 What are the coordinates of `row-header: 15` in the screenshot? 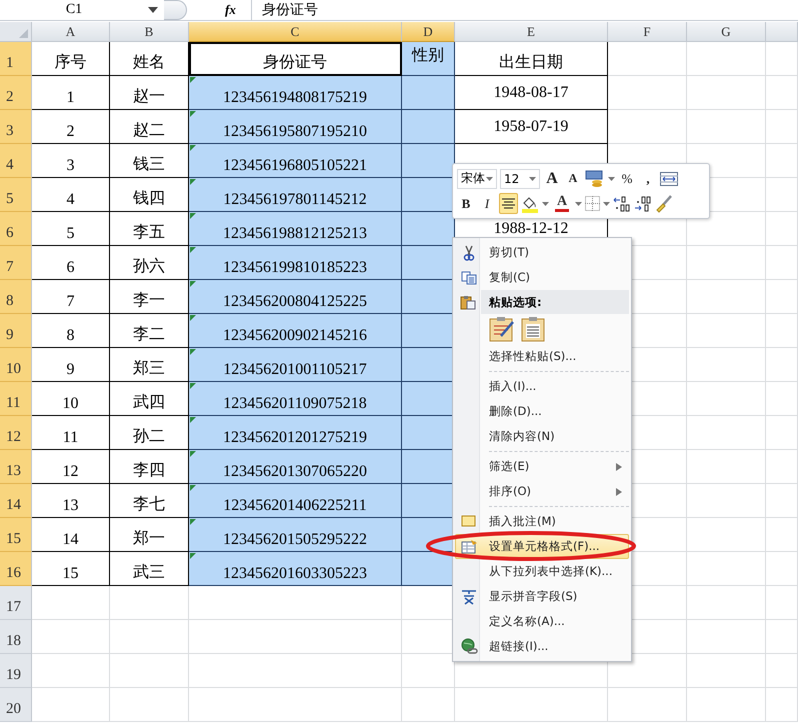 It's located at (16, 535).